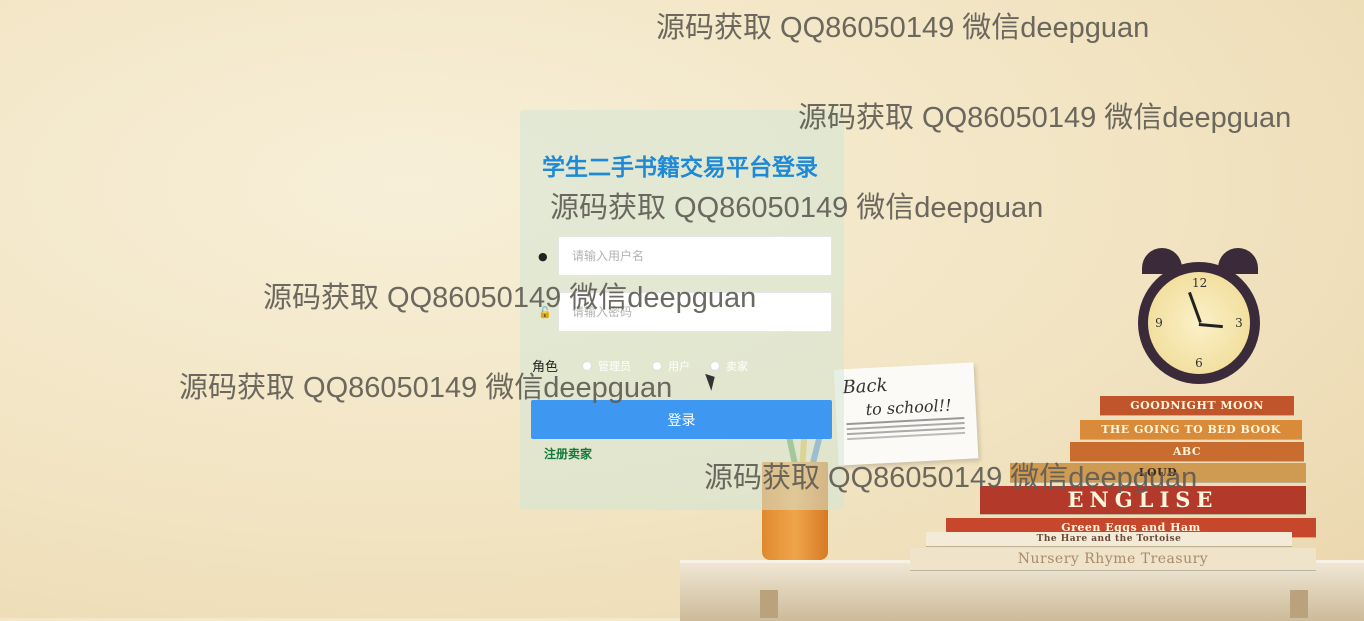 This screenshot has height=621, width=1364. I want to click on book: THE GOING TO BED BOOK, so click(1191, 429).